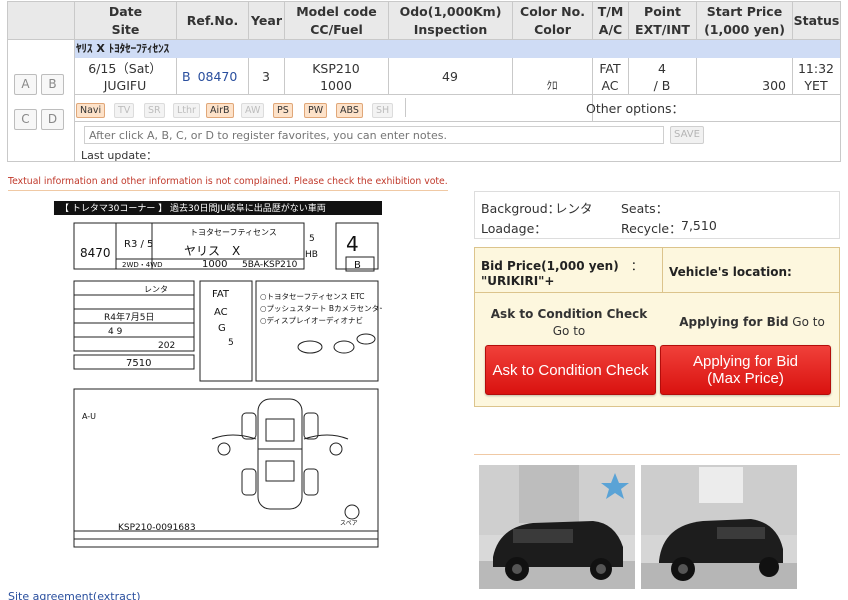  What do you see at coordinates (450, 21) in the screenshot?
I see `header-odo: Odo(1,000Km) Inspection` at bounding box center [450, 21].